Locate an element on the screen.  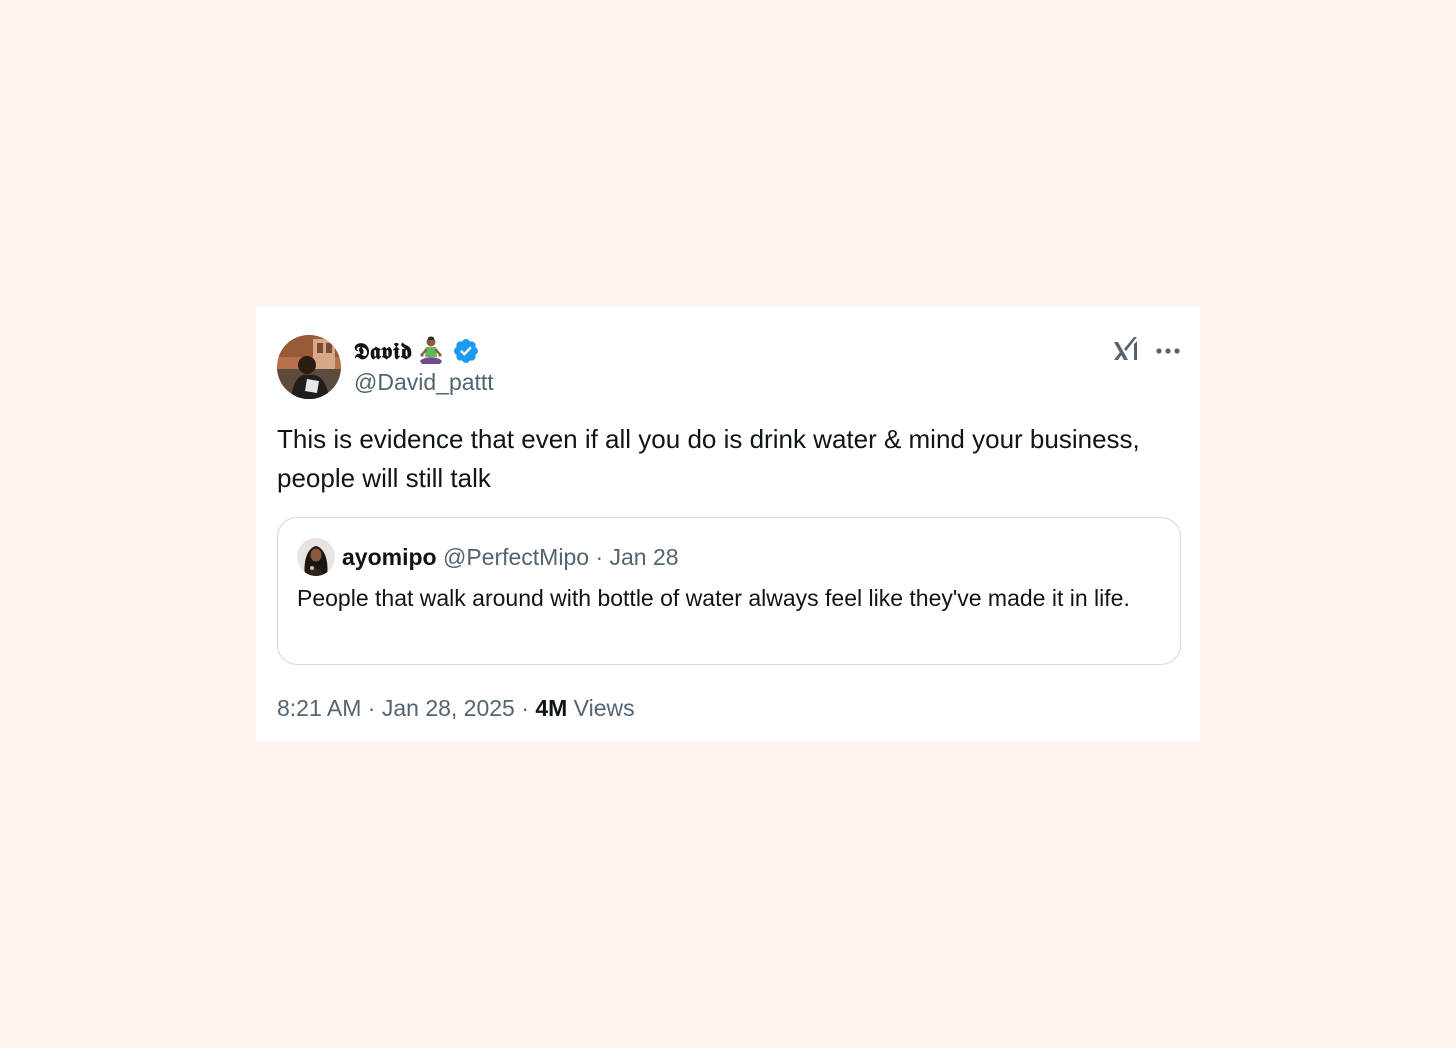
tweet-meta: 8:21 AM · Jan 28, 2025 · 4M Views is located at coordinates (456, 708).